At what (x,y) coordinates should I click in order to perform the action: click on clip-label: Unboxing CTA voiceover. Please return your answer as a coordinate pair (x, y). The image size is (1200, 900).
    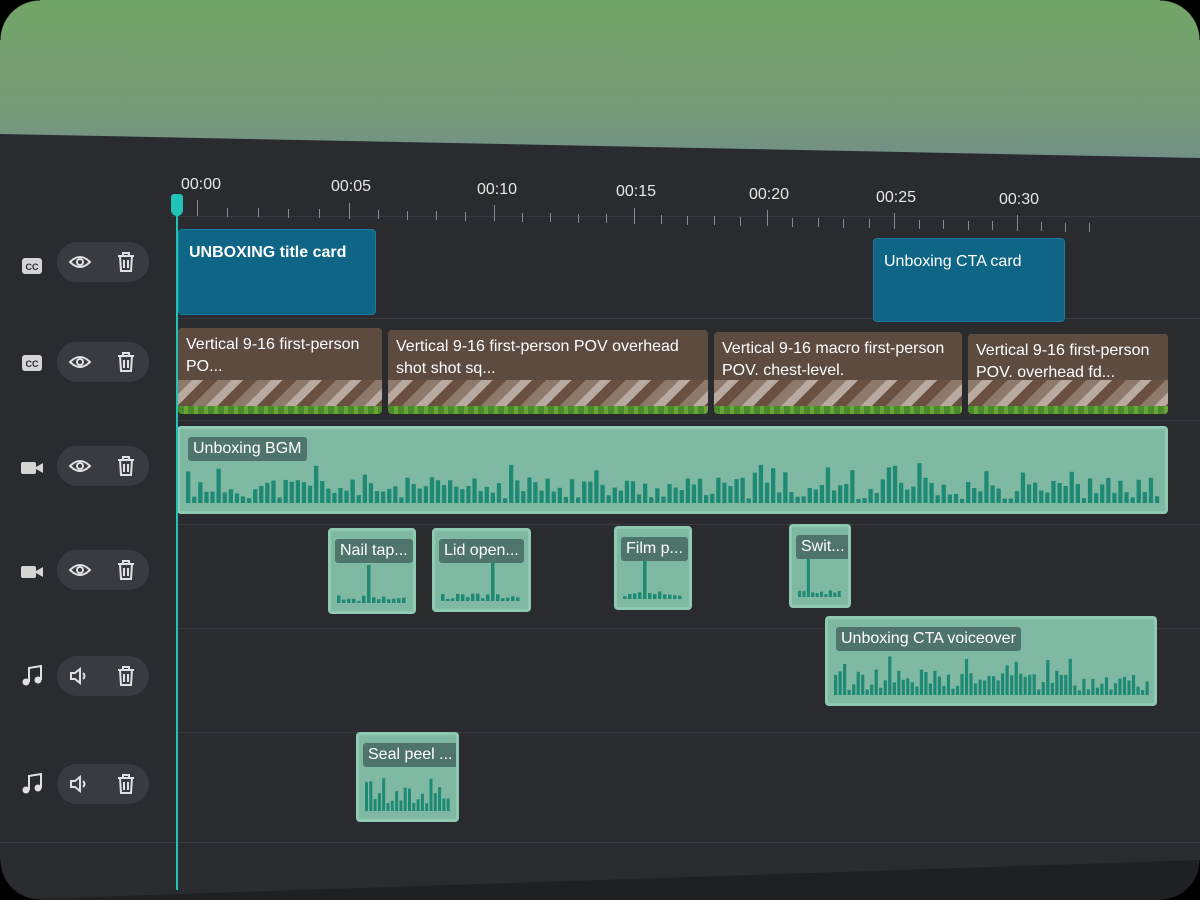
    Looking at the image, I should click on (928, 639).